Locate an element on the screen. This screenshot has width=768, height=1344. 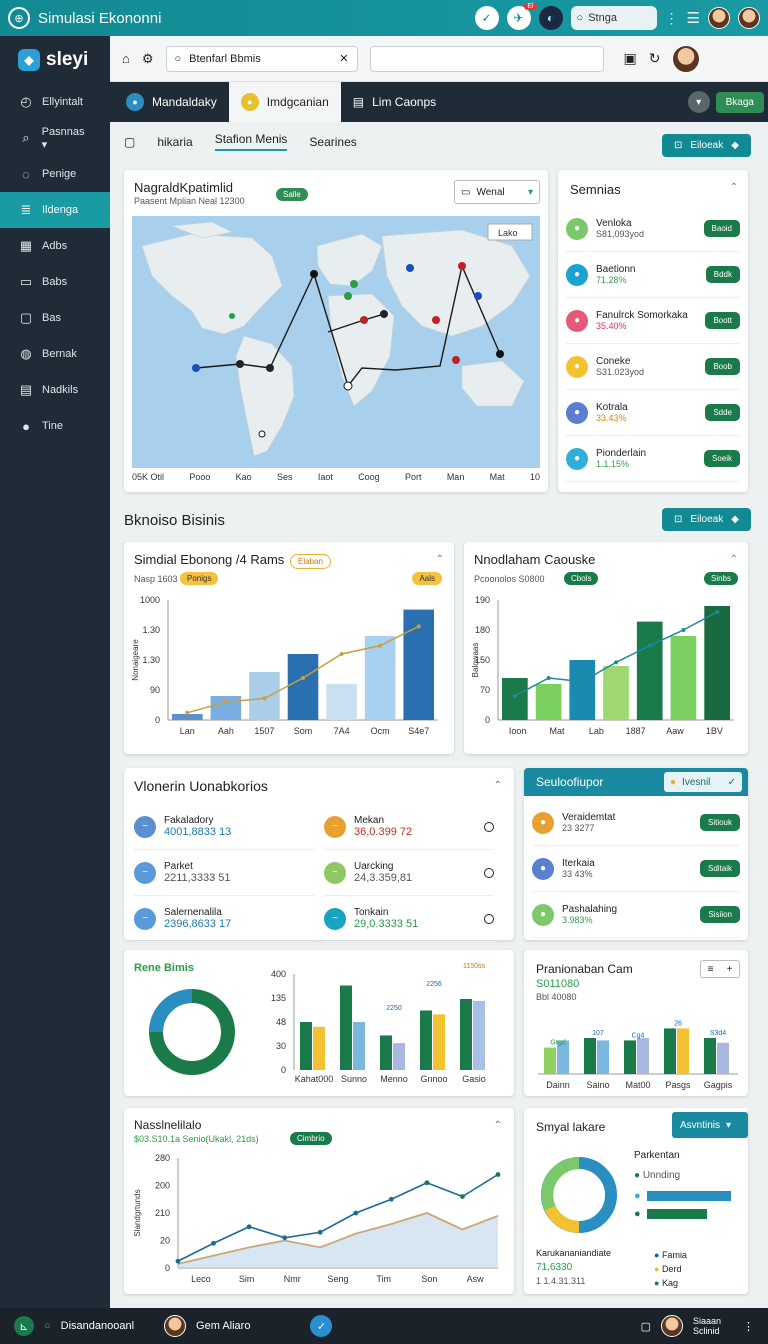
service-button: Bddk is located at coordinates (722, 274).